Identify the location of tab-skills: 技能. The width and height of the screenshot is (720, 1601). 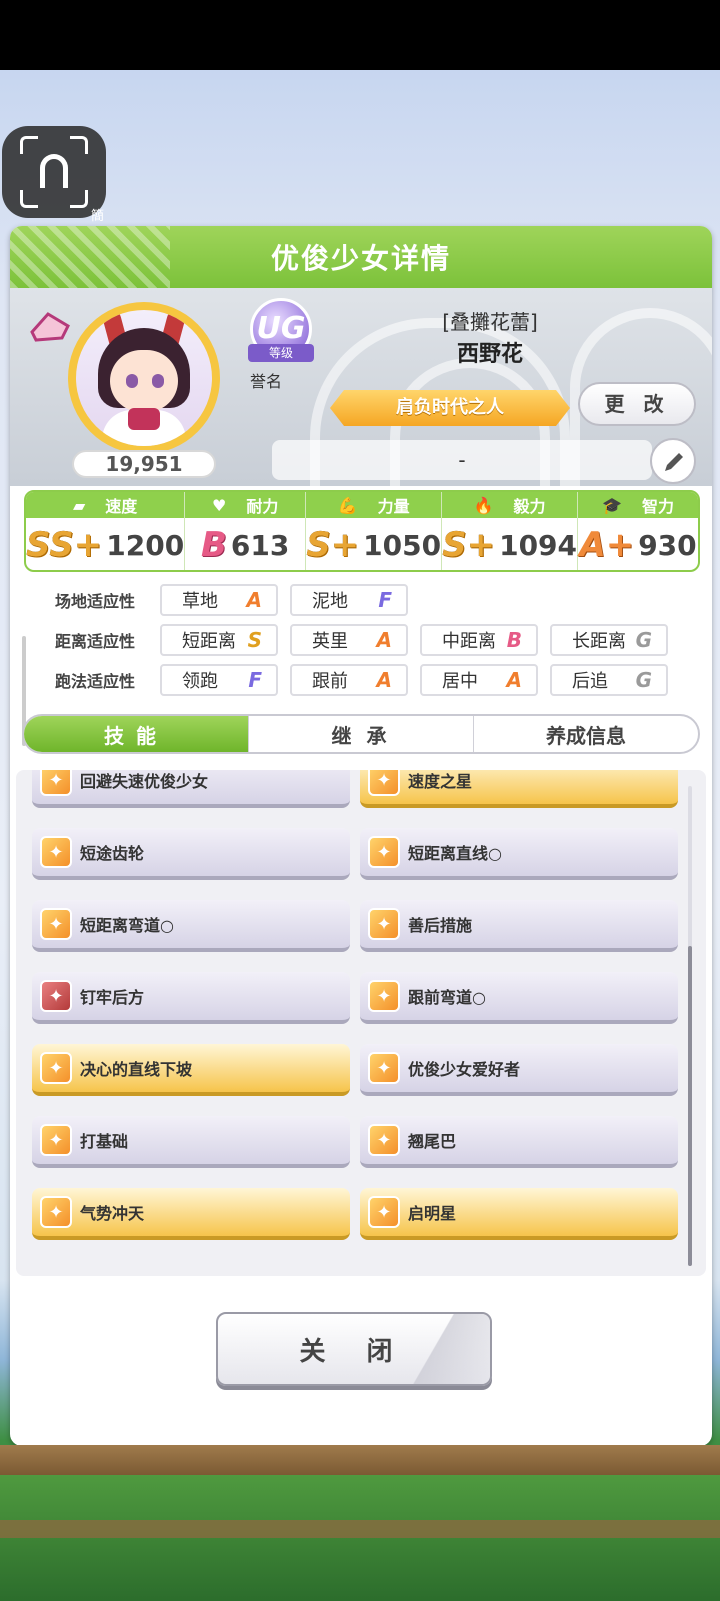
(136, 734).